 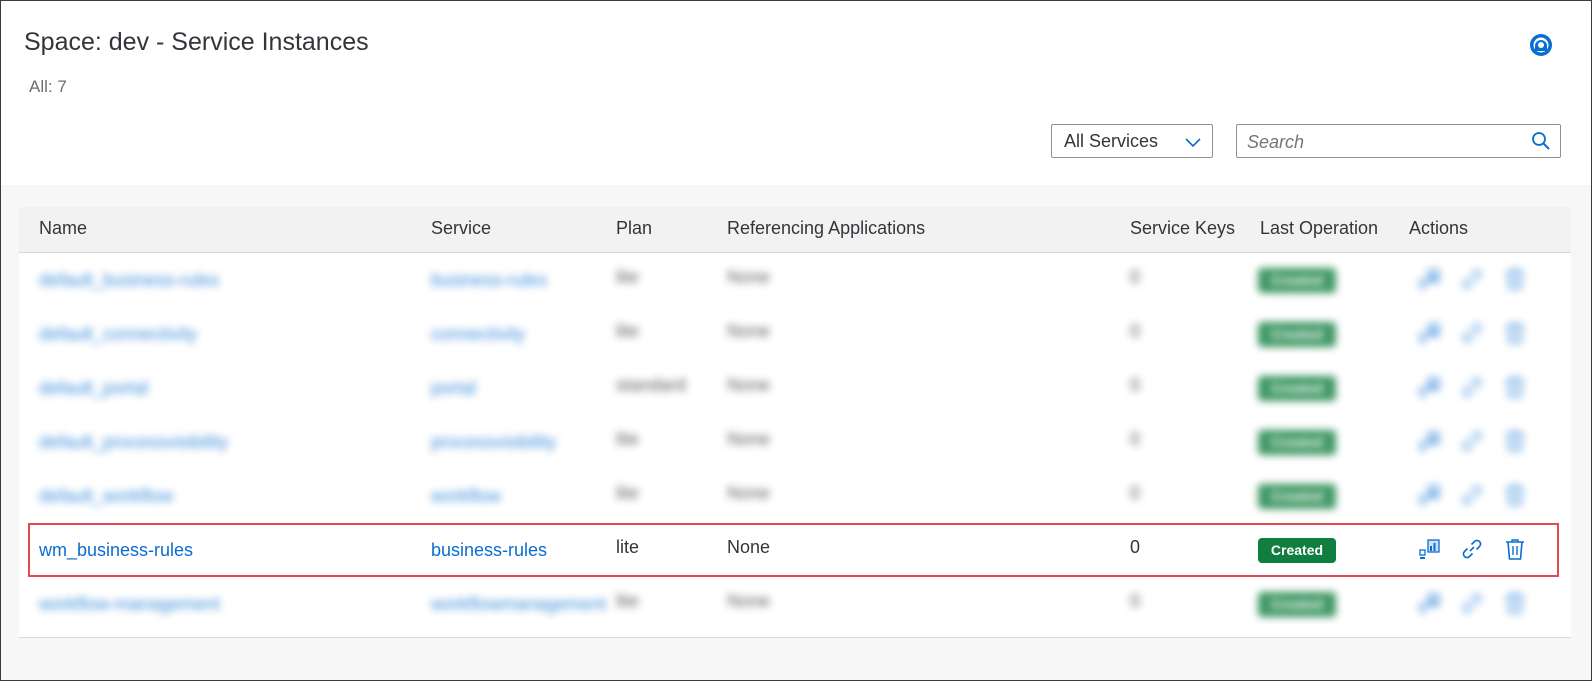 What do you see at coordinates (795, 496) in the screenshot?
I see `table-row: default_workflow workflow lite None 0 Created` at bounding box center [795, 496].